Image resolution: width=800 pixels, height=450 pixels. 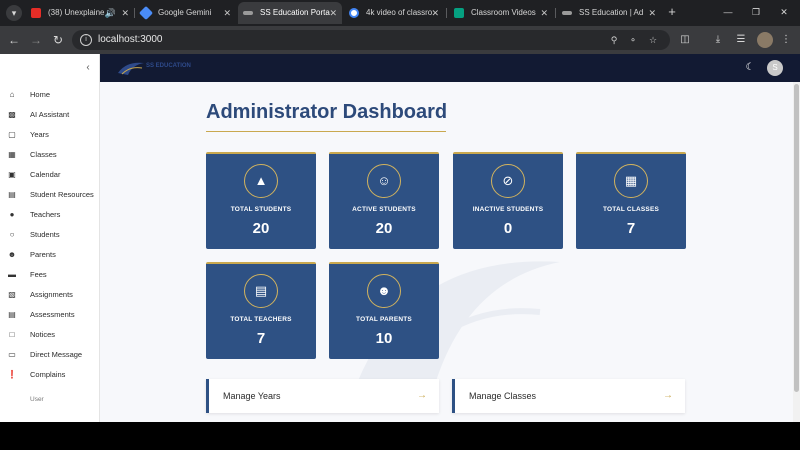 I want to click on tab-title: (38) Unexplaine, so click(x=76, y=12).